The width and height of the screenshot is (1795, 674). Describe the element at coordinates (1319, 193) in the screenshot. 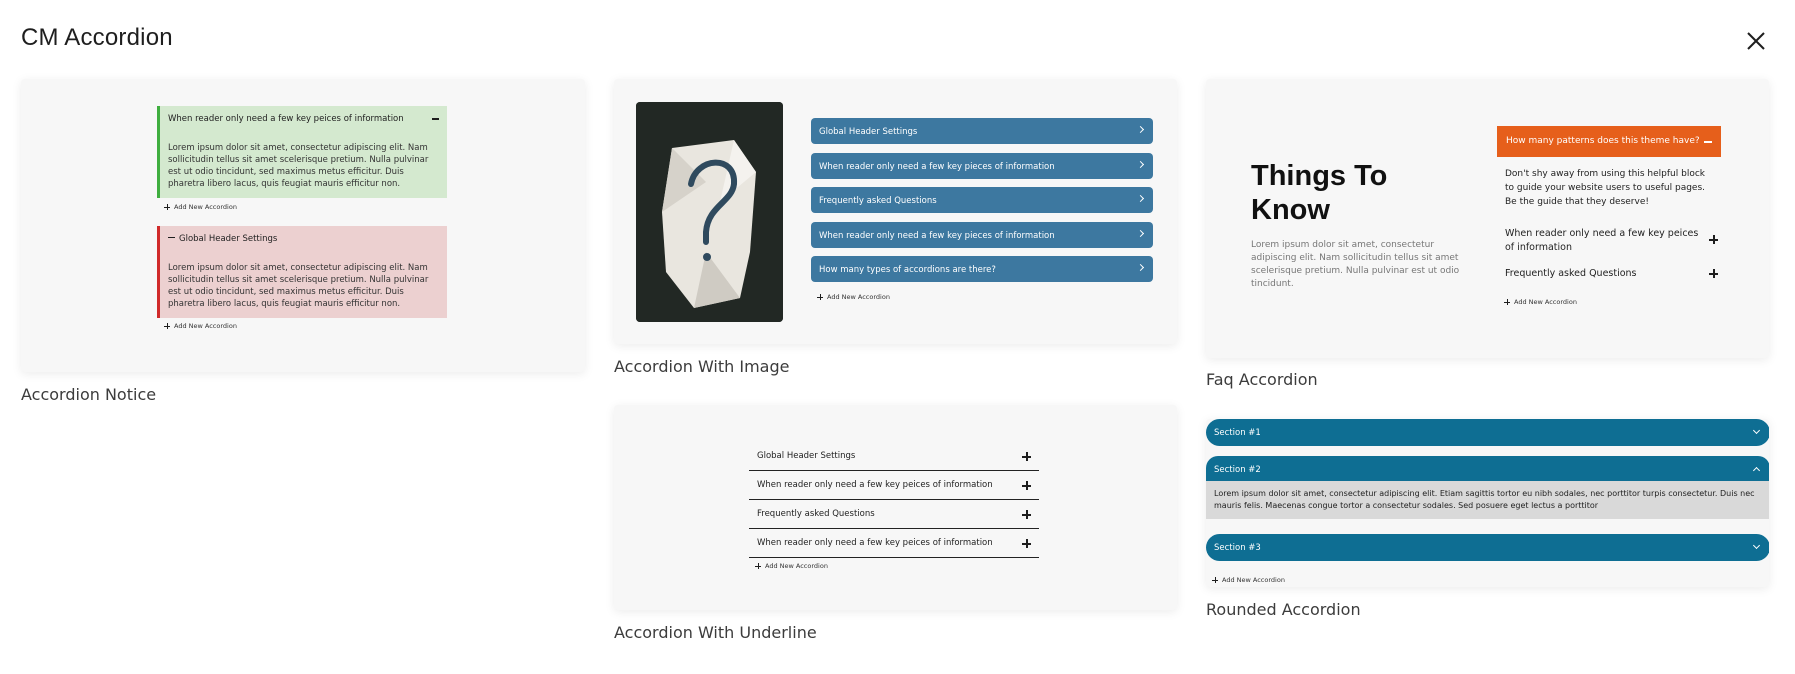

I see `faq-heading: Things To Know` at that location.